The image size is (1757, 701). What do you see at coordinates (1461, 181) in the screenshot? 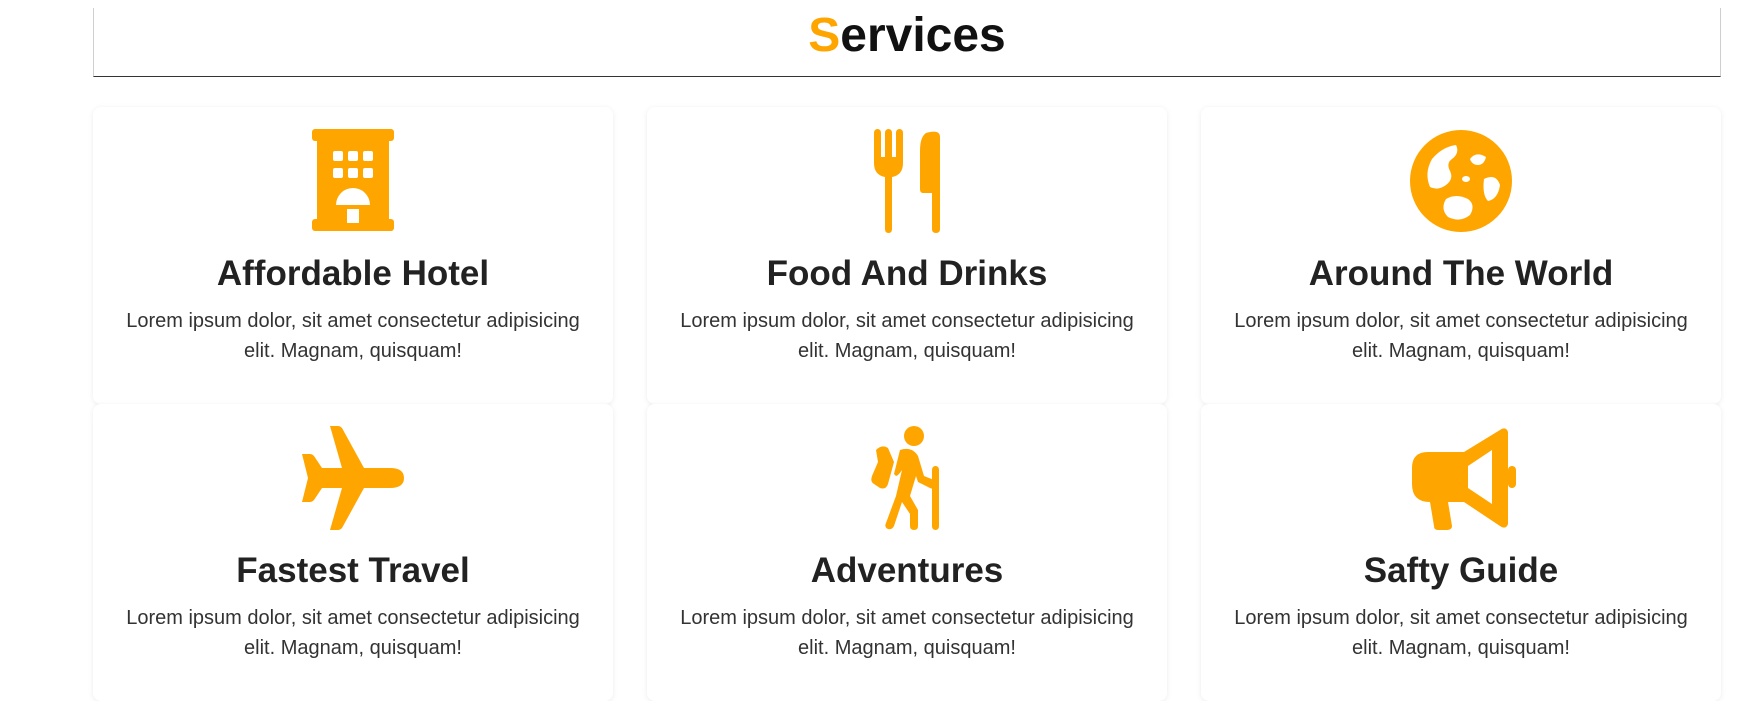
I see `globe-icon` at bounding box center [1461, 181].